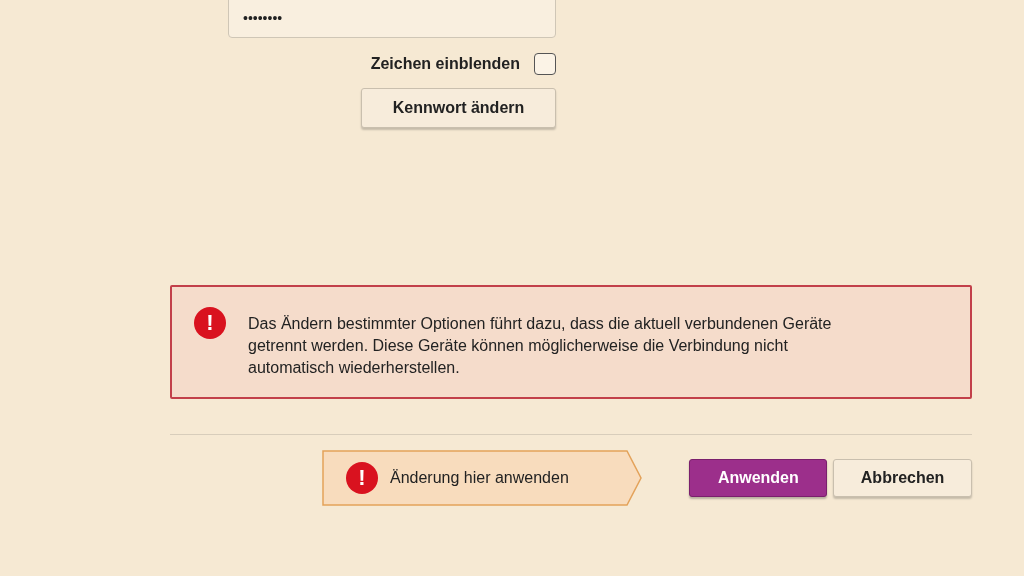  Describe the element at coordinates (392, 19) in the screenshot. I see `password-field: ••••••••` at that location.